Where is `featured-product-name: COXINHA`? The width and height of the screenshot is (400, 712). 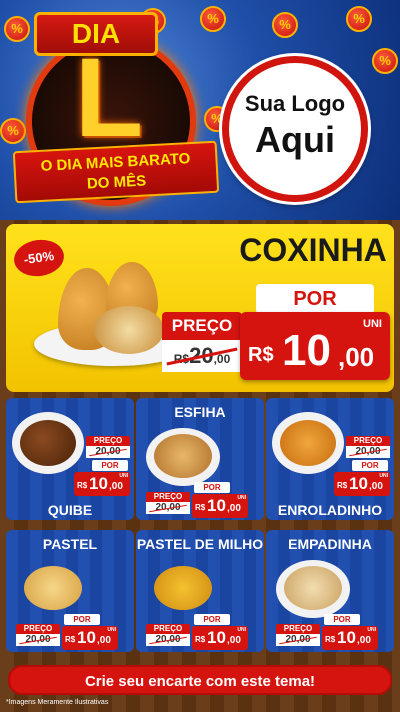
featured-product-name: COXINHA is located at coordinates (313, 250).